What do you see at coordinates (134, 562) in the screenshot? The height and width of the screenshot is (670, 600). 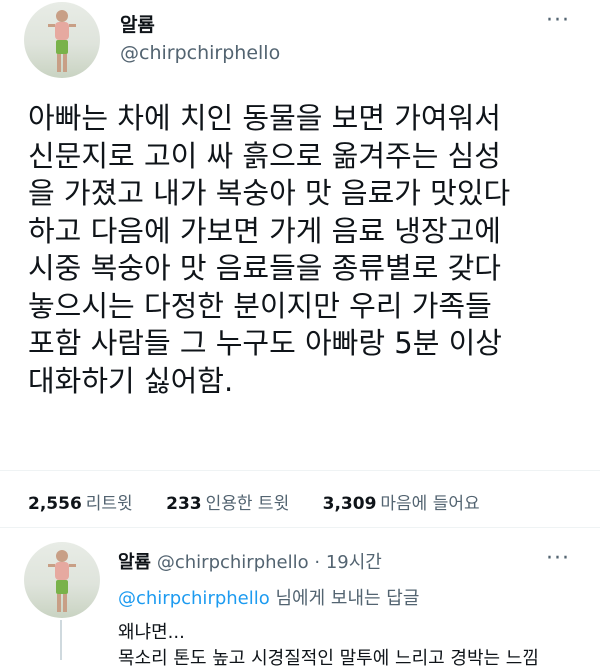 I see `reply-author-name: 알룜` at bounding box center [134, 562].